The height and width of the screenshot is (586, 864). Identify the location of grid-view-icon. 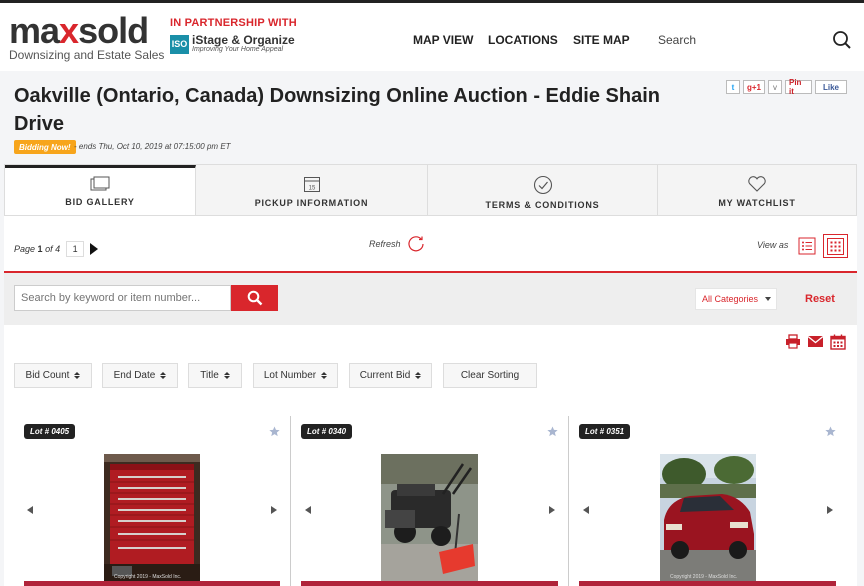
(835, 246).